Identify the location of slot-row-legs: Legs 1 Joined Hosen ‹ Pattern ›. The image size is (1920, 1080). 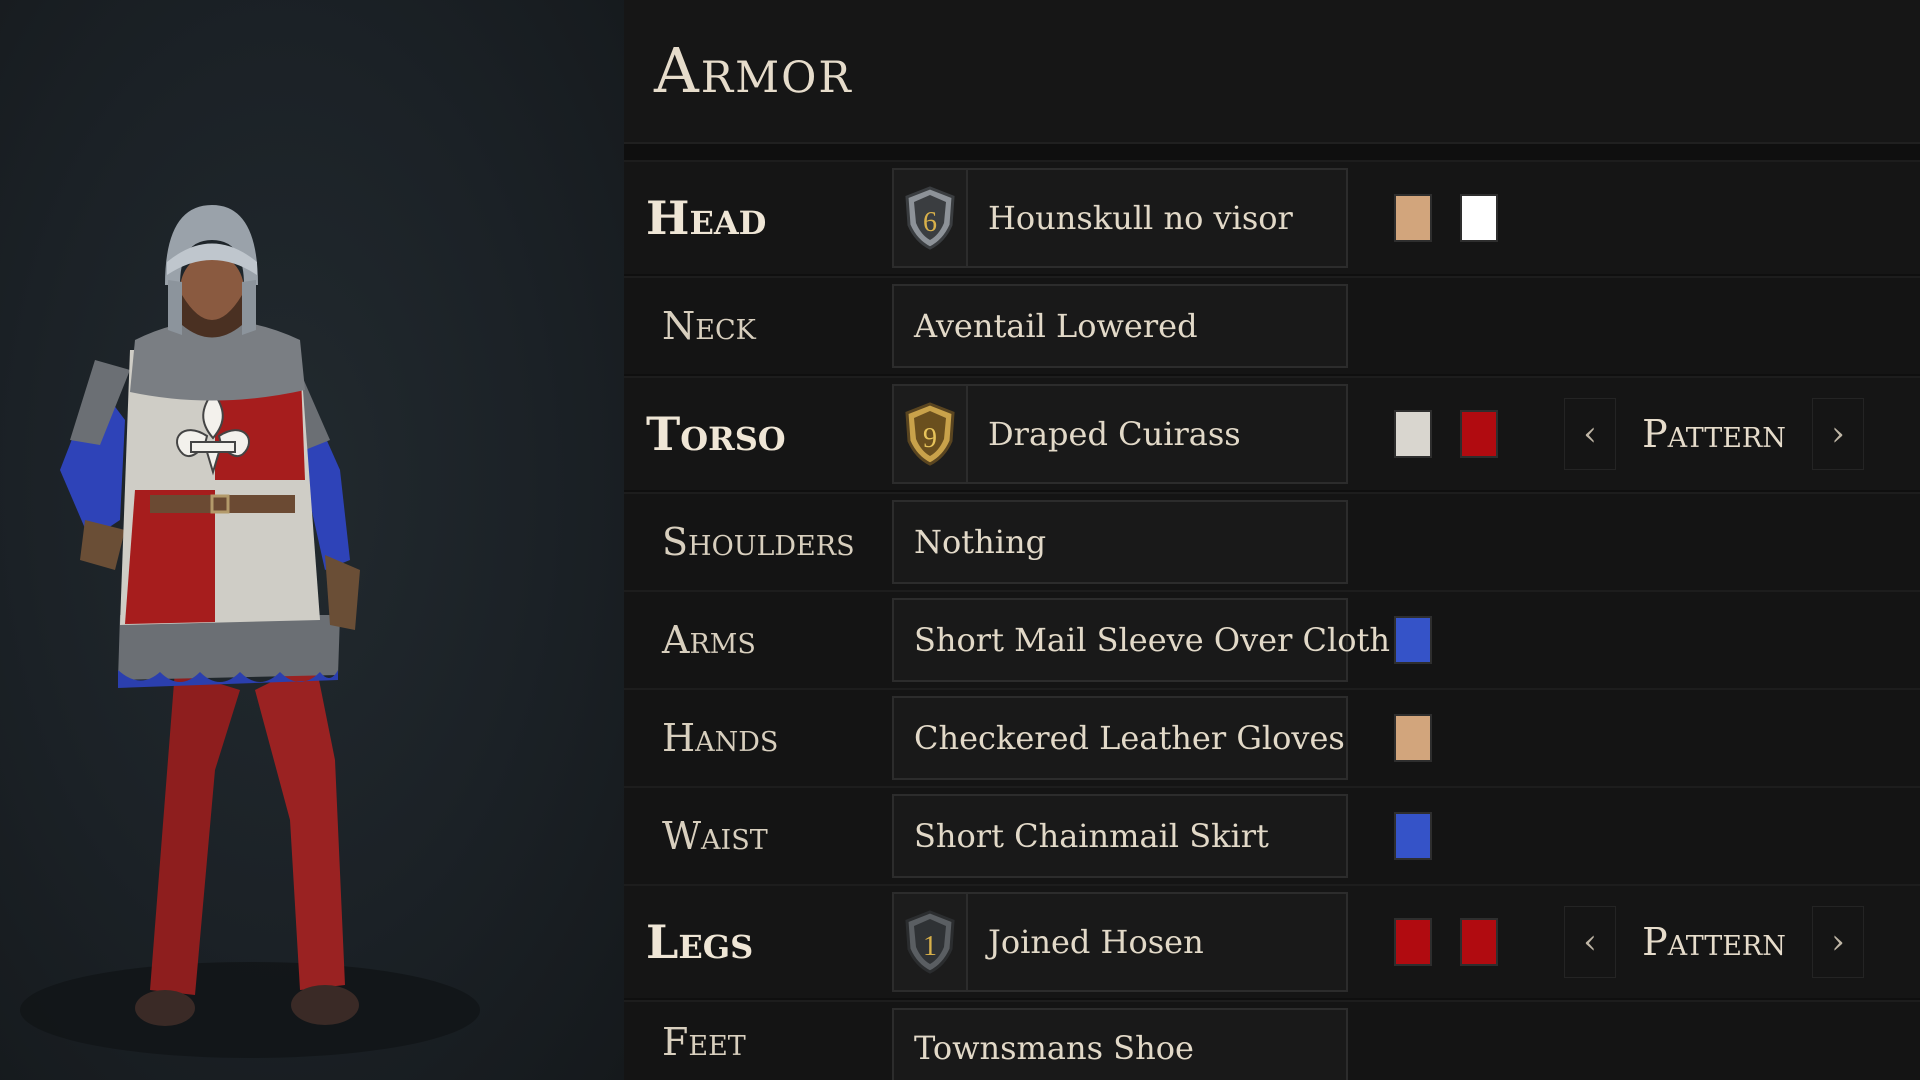
(1272, 941).